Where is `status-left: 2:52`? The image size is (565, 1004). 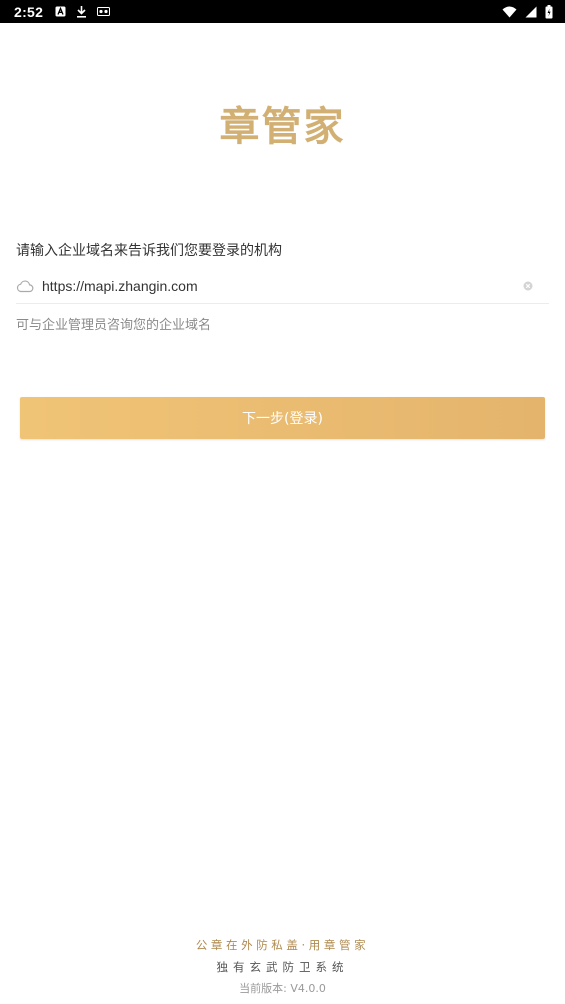
status-left: 2:52 is located at coordinates (62, 11).